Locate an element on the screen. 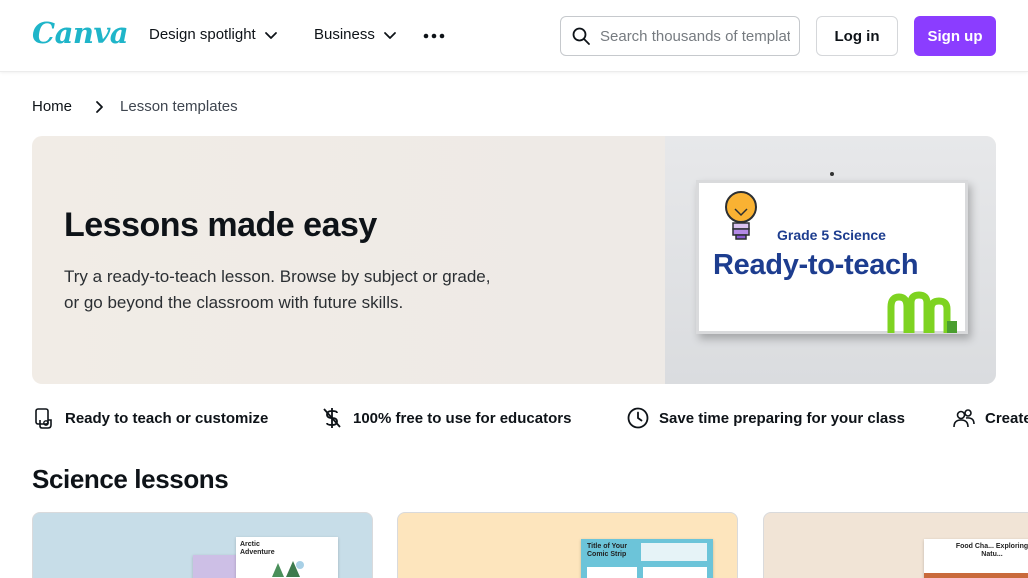  whiteboard-illustration: Grade 5 Science Ready-to-teach is located at coordinates (832, 257).